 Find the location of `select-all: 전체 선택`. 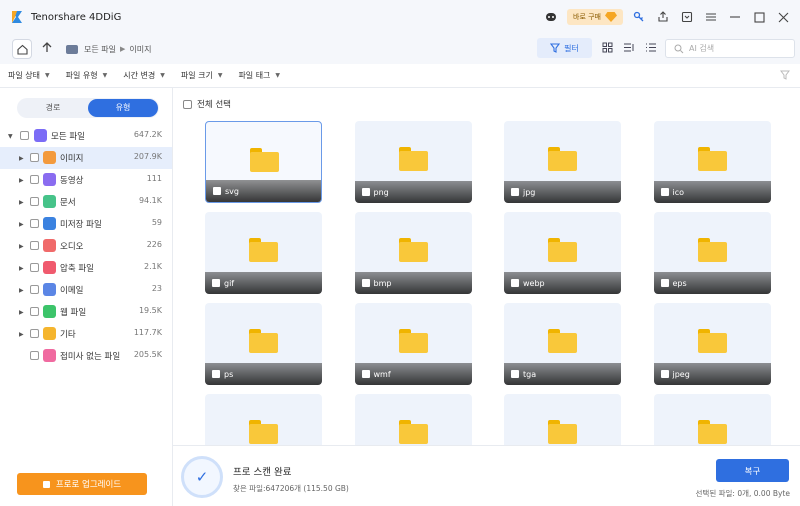

select-all: 전체 선택 is located at coordinates (207, 104).